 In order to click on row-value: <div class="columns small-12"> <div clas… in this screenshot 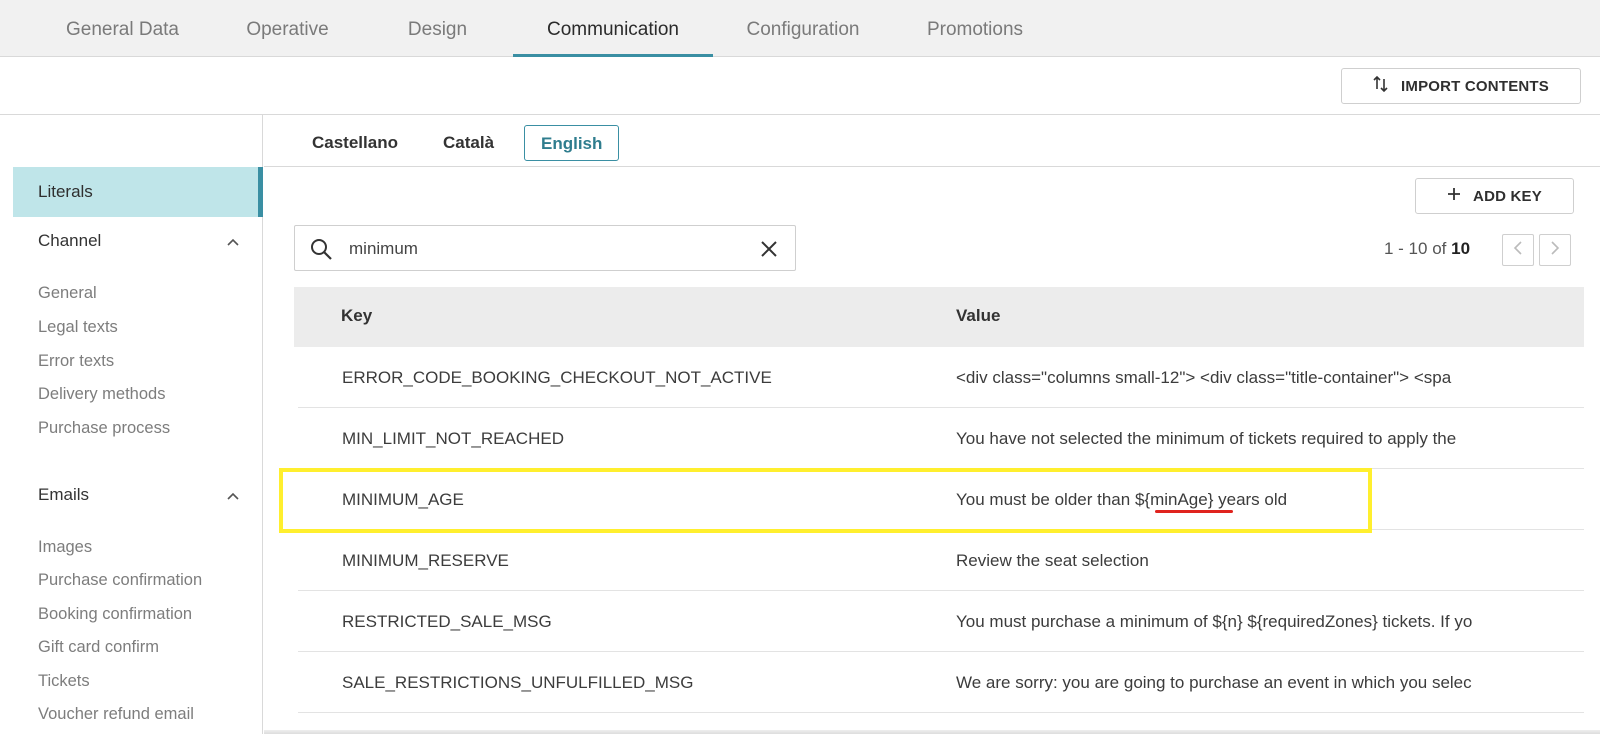, I will do `click(1204, 377)`.